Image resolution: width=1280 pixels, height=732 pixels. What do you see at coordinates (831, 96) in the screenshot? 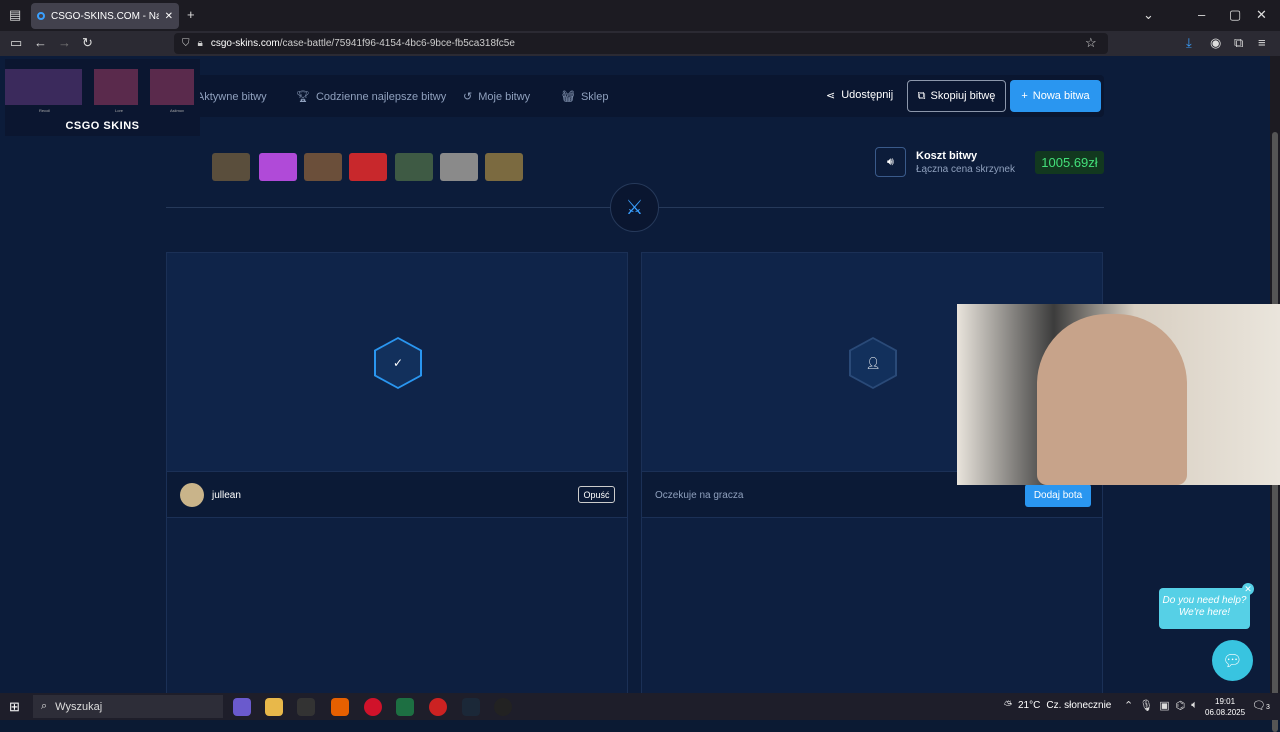
I see `share-icon: ⋖` at bounding box center [831, 96].